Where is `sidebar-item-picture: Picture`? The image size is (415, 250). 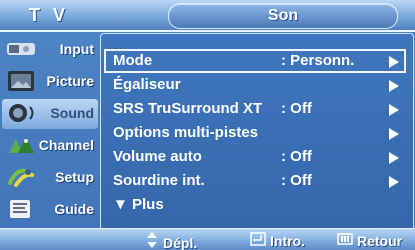 sidebar-item-picture: Picture is located at coordinates (50, 82).